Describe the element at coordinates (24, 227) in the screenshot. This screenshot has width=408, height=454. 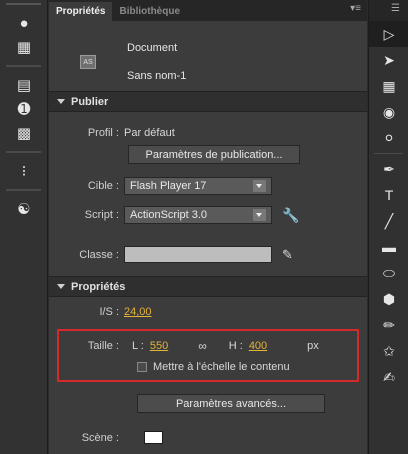
I see `left-panel-dock: ● ▦ ▤ ➊ ▩ ⁝ ☯` at that location.